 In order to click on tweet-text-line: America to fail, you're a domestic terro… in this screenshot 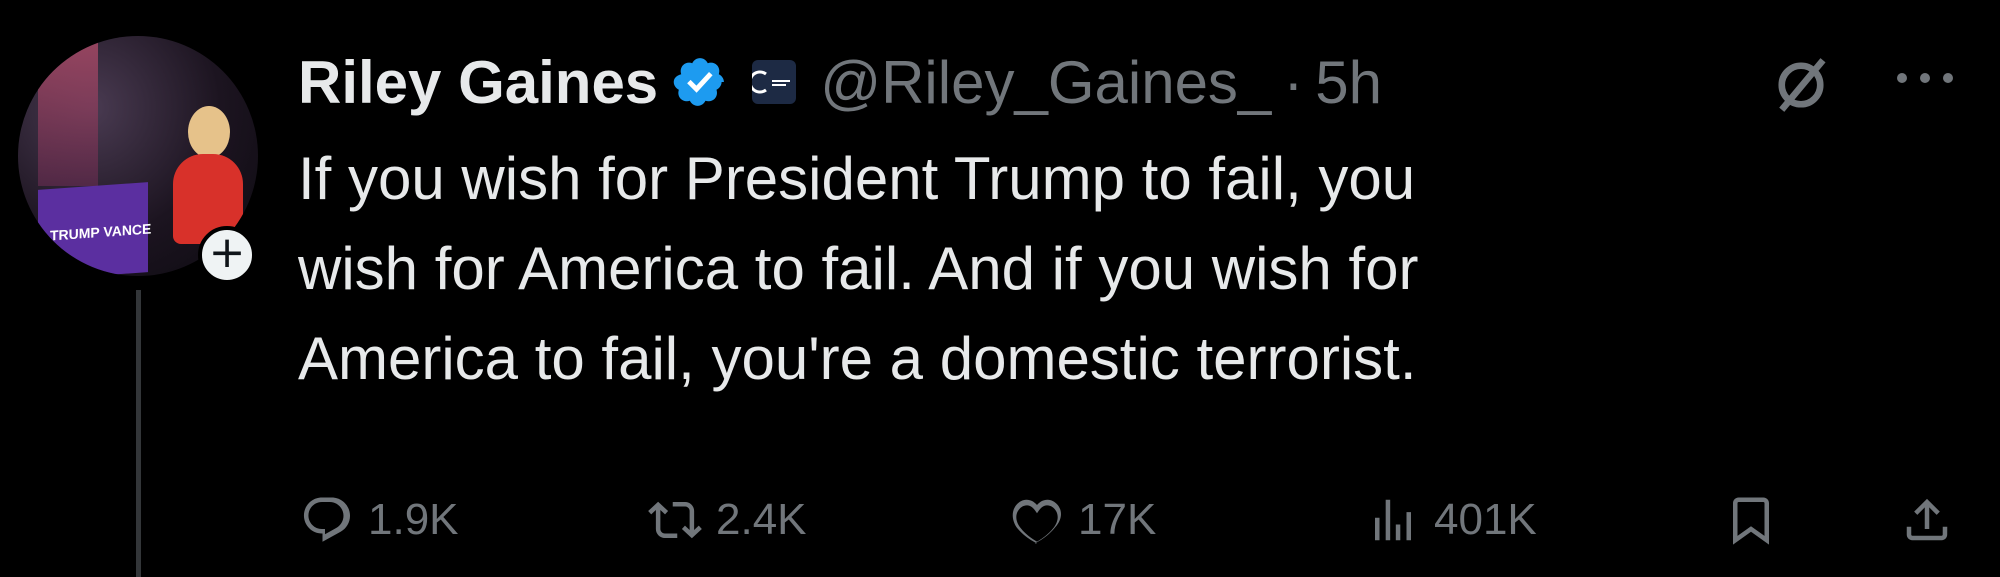, I will do `click(857, 358)`.